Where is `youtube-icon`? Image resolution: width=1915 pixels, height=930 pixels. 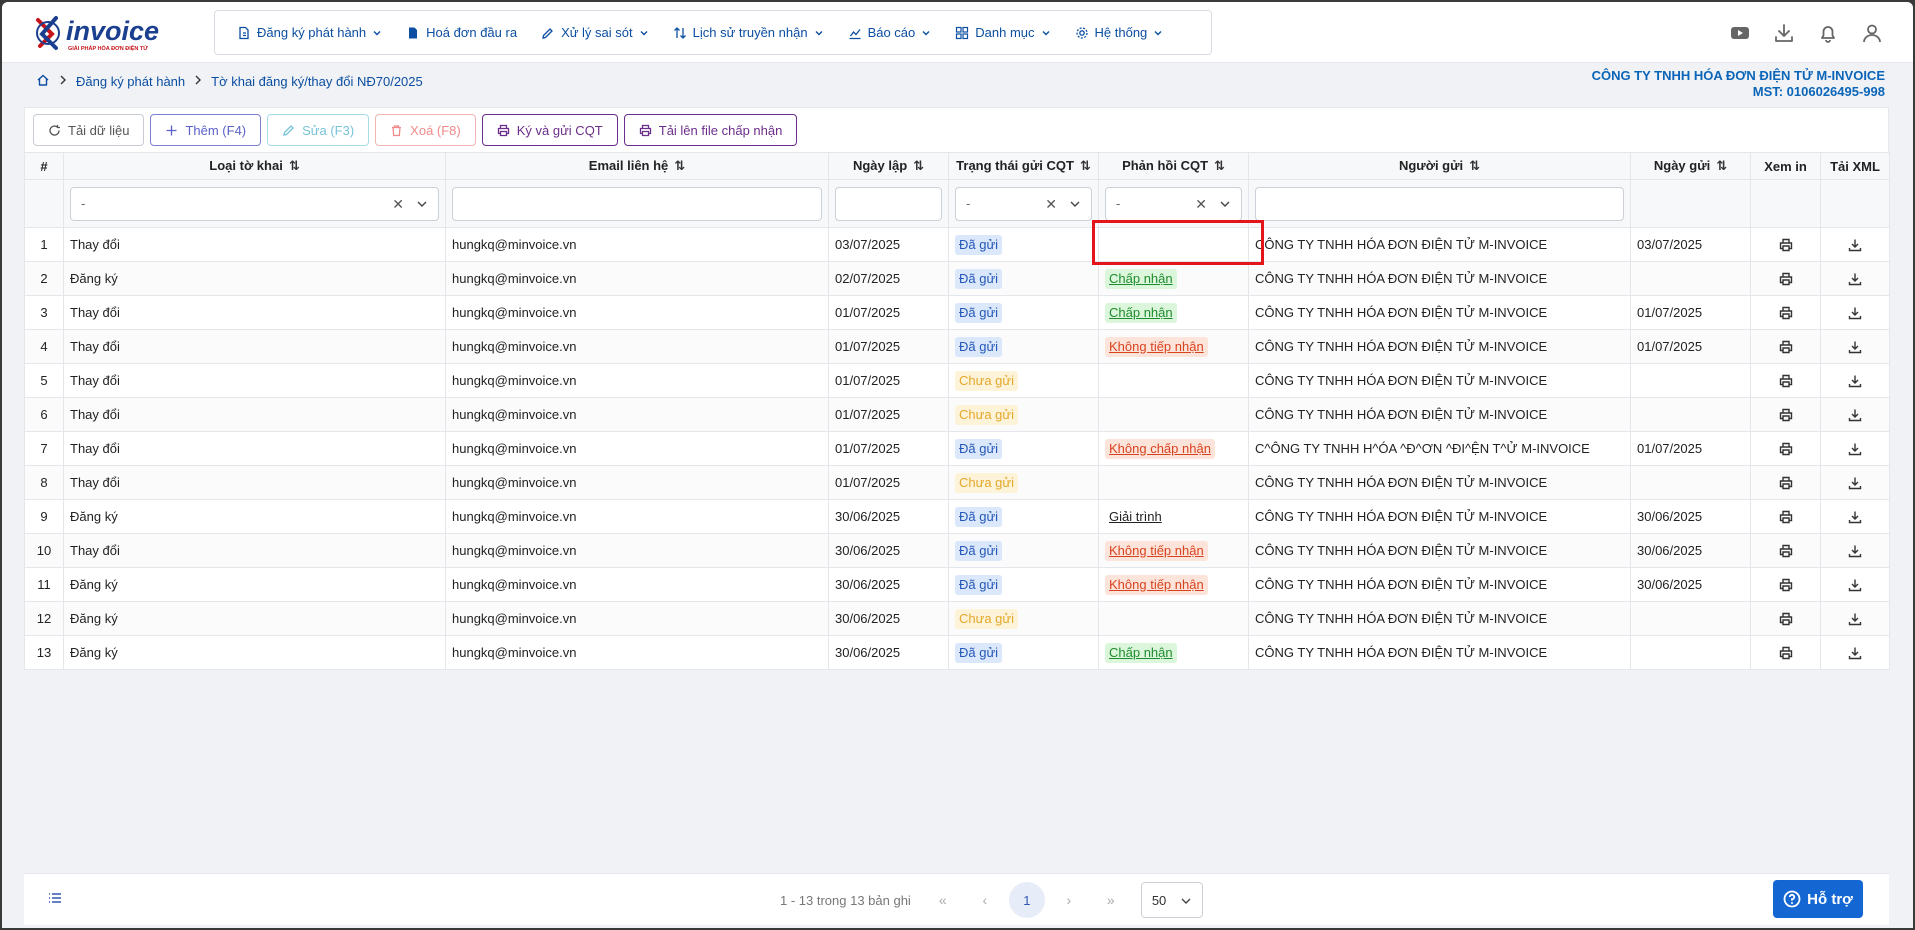 youtube-icon is located at coordinates (1740, 33).